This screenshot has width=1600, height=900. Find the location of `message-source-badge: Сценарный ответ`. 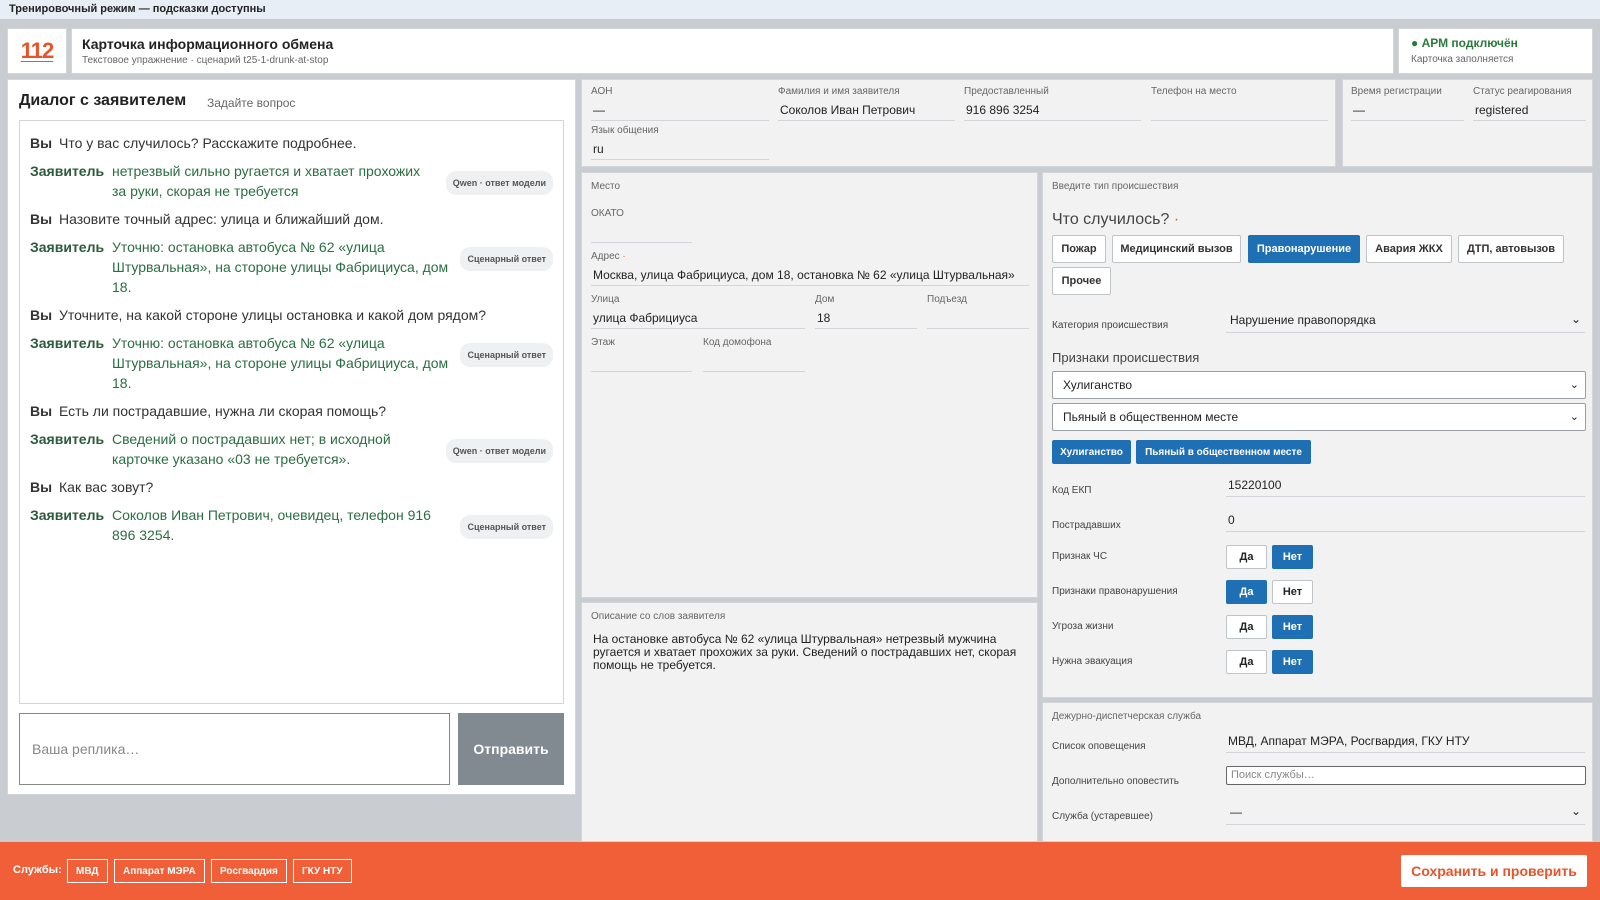

message-source-badge: Сценарный ответ is located at coordinates (506, 259).